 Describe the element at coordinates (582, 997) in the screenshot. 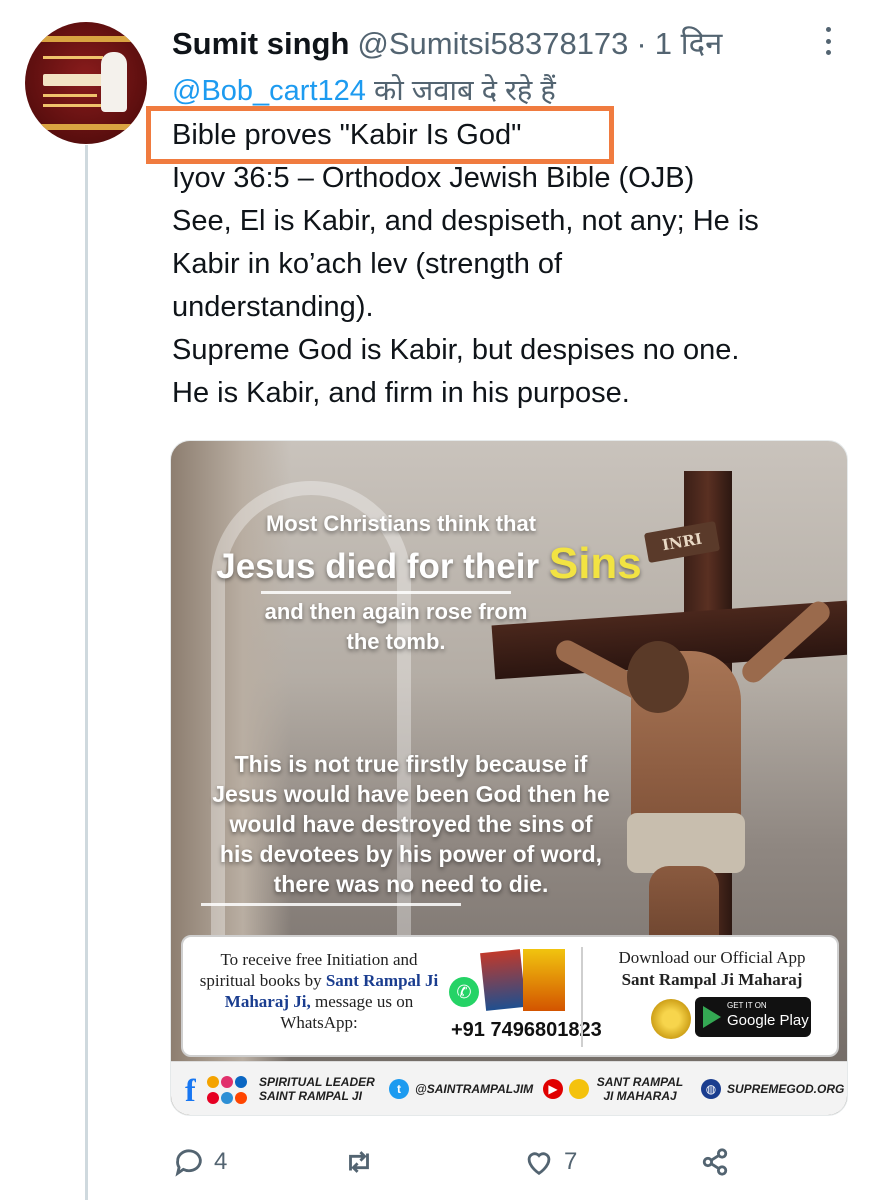

I see `promo-divider` at that location.